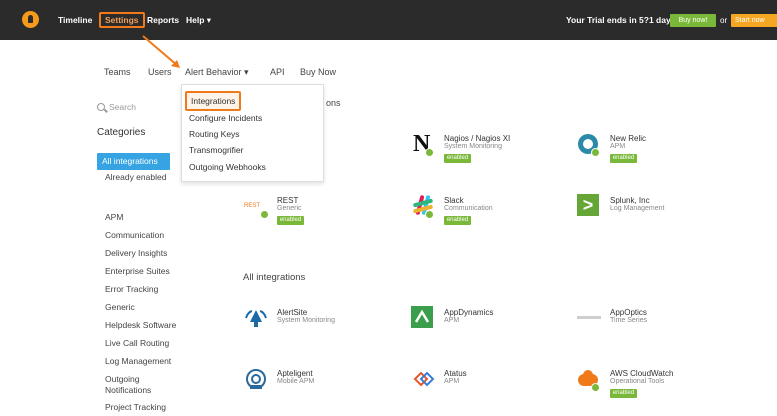  I want to click on integration-name: Splunk, Inc, so click(630, 200).